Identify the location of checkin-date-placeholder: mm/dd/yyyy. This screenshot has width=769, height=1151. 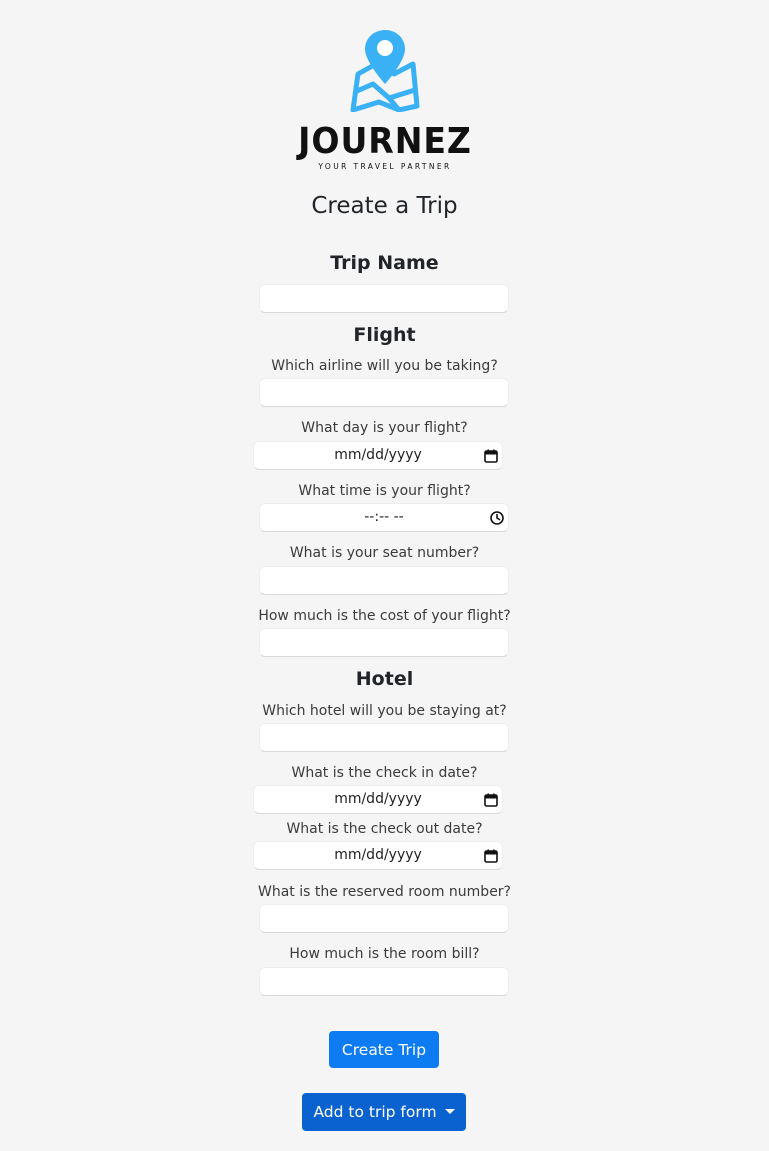
(378, 799).